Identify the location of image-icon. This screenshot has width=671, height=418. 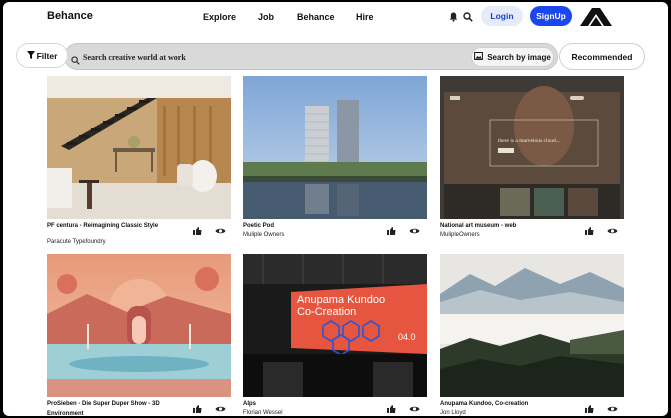
(479, 57).